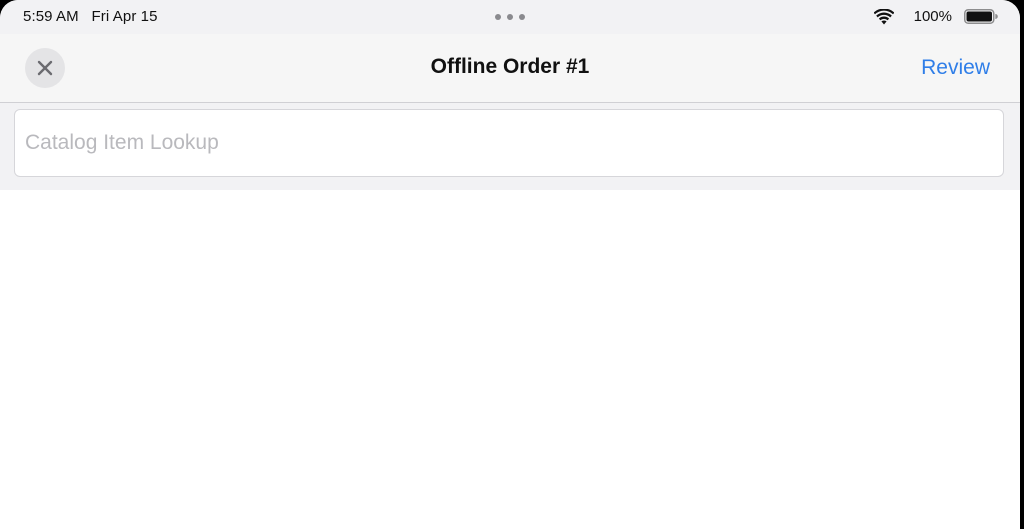 This screenshot has width=1024, height=529. Describe the element at coordinates (932, 16) in the screenshot. I see `battery-percent: 100%` at that location.